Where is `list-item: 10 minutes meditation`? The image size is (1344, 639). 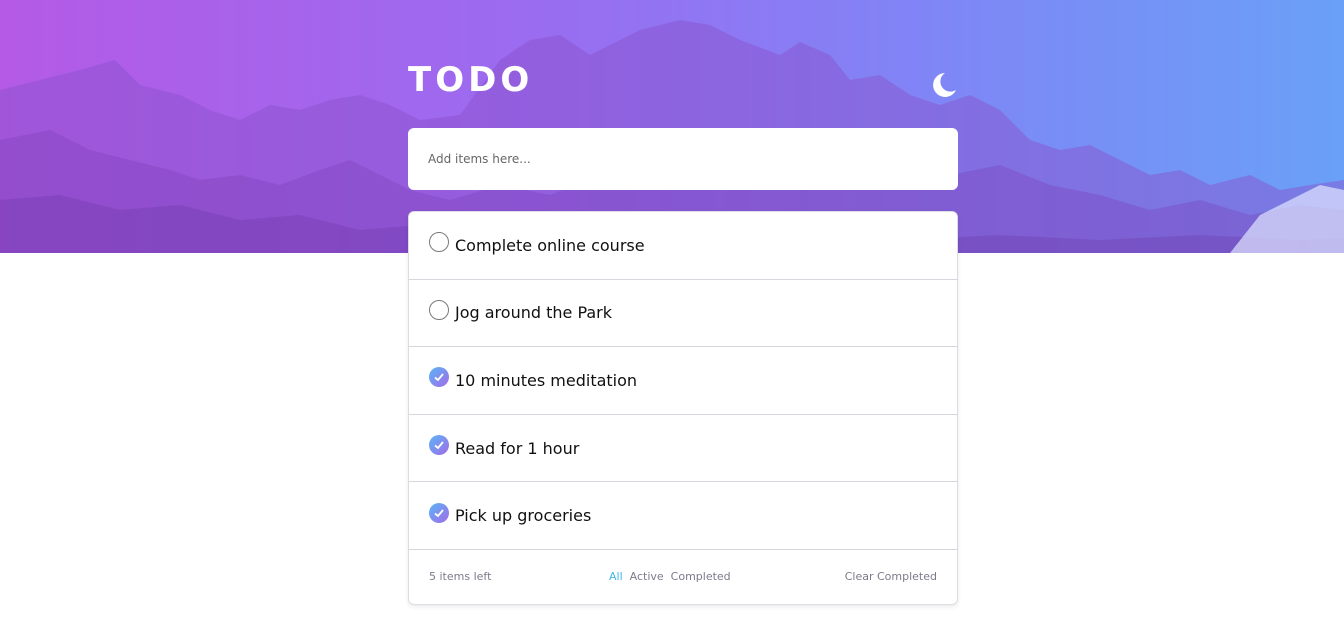
list-item: 10 minutes meditation is located at coordinates (683, 381).